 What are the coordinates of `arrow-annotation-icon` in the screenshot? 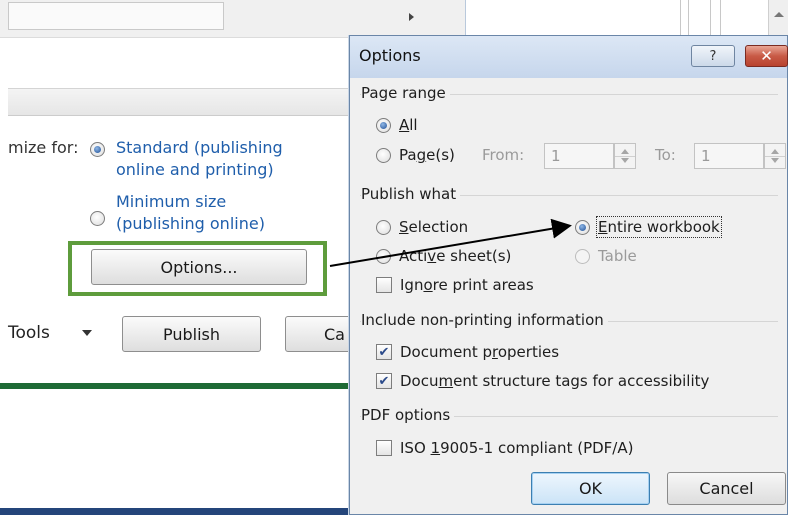 It's located at (450, 242).